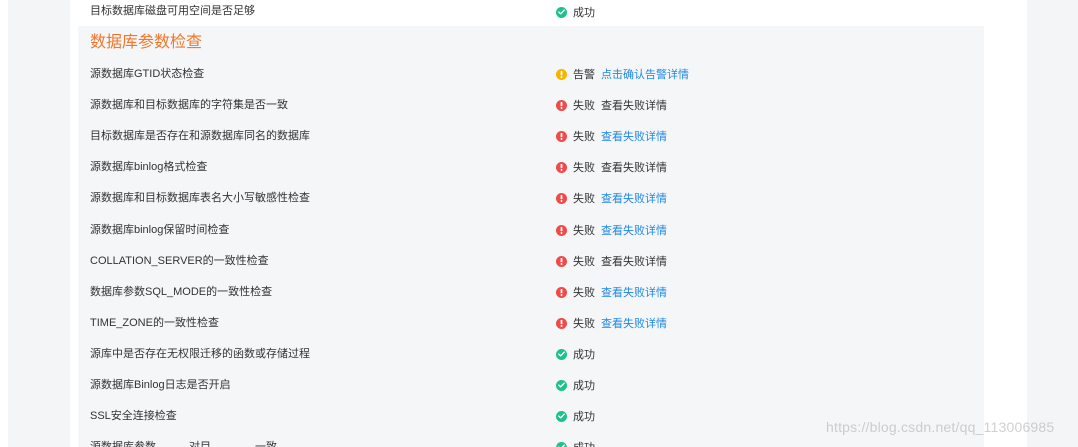 The height and width of the screenshot is (447, 1078). What do you see at coordinates (133, 416) in the screenshot?
I see `check-name: SSL安全连接检查` at bounding box center [133, 416].